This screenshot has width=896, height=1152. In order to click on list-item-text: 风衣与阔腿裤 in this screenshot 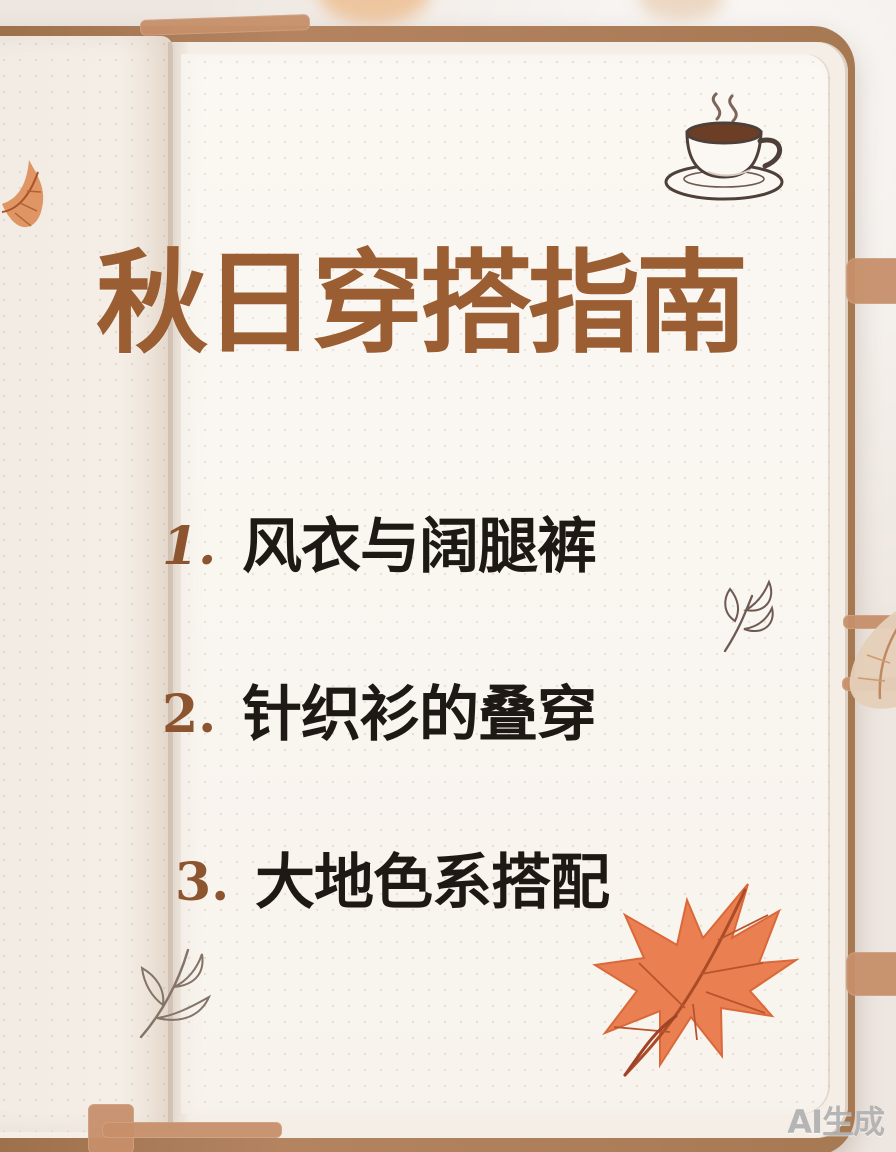, I will do `click(419, 547)`.